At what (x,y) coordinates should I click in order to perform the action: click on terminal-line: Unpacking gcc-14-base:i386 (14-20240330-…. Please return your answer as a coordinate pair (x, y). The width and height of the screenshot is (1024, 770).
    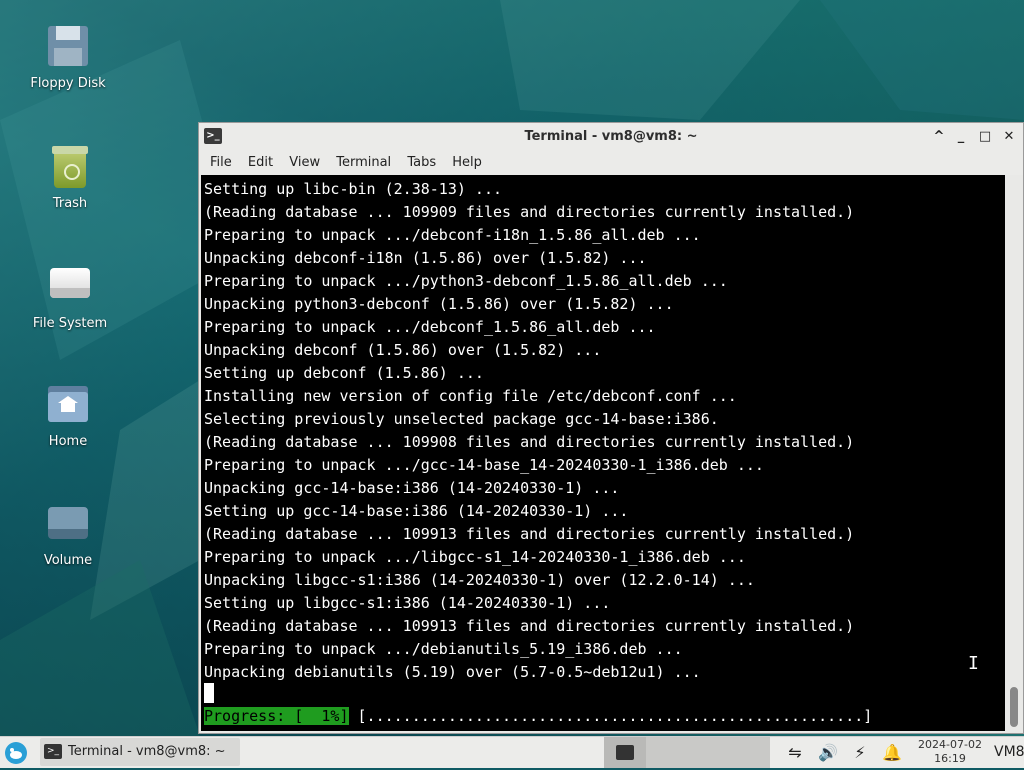
    Looking at the image, I should click on (412, 488).